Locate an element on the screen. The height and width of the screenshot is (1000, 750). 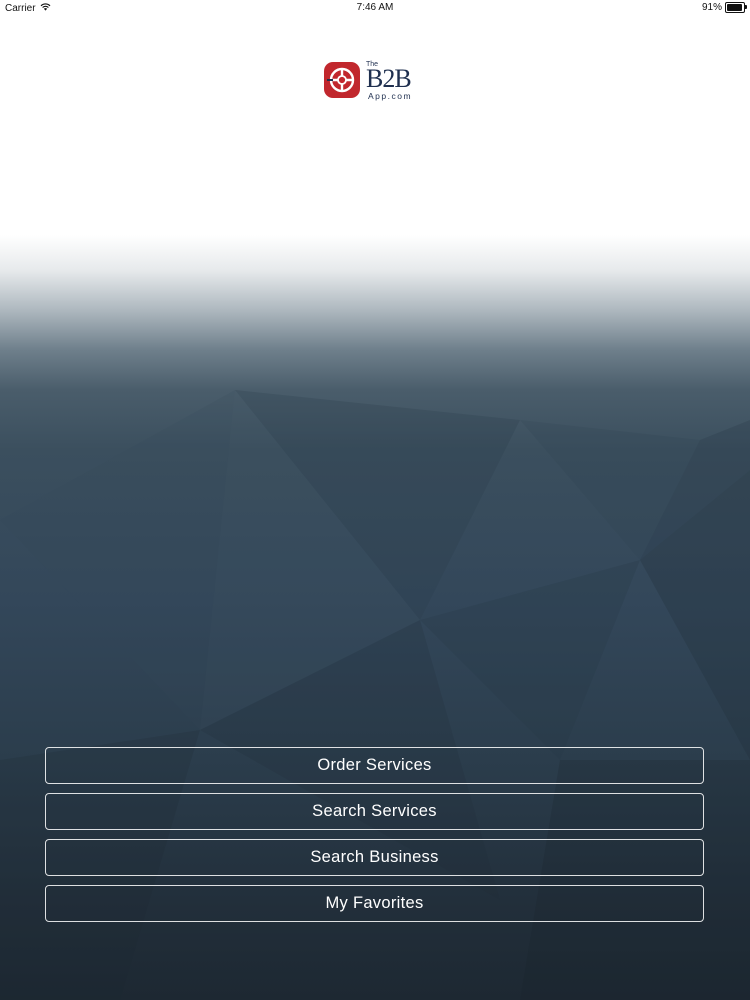
battery-percent: 91% is located at coordinates (711, 7).